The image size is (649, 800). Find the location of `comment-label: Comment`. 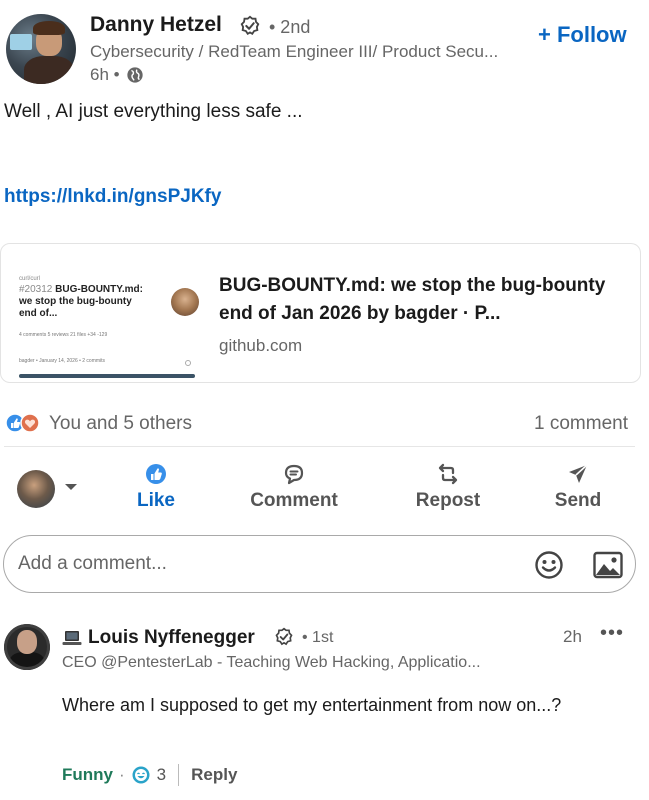

comment-label: Comment is located at coordinates (294, 500).